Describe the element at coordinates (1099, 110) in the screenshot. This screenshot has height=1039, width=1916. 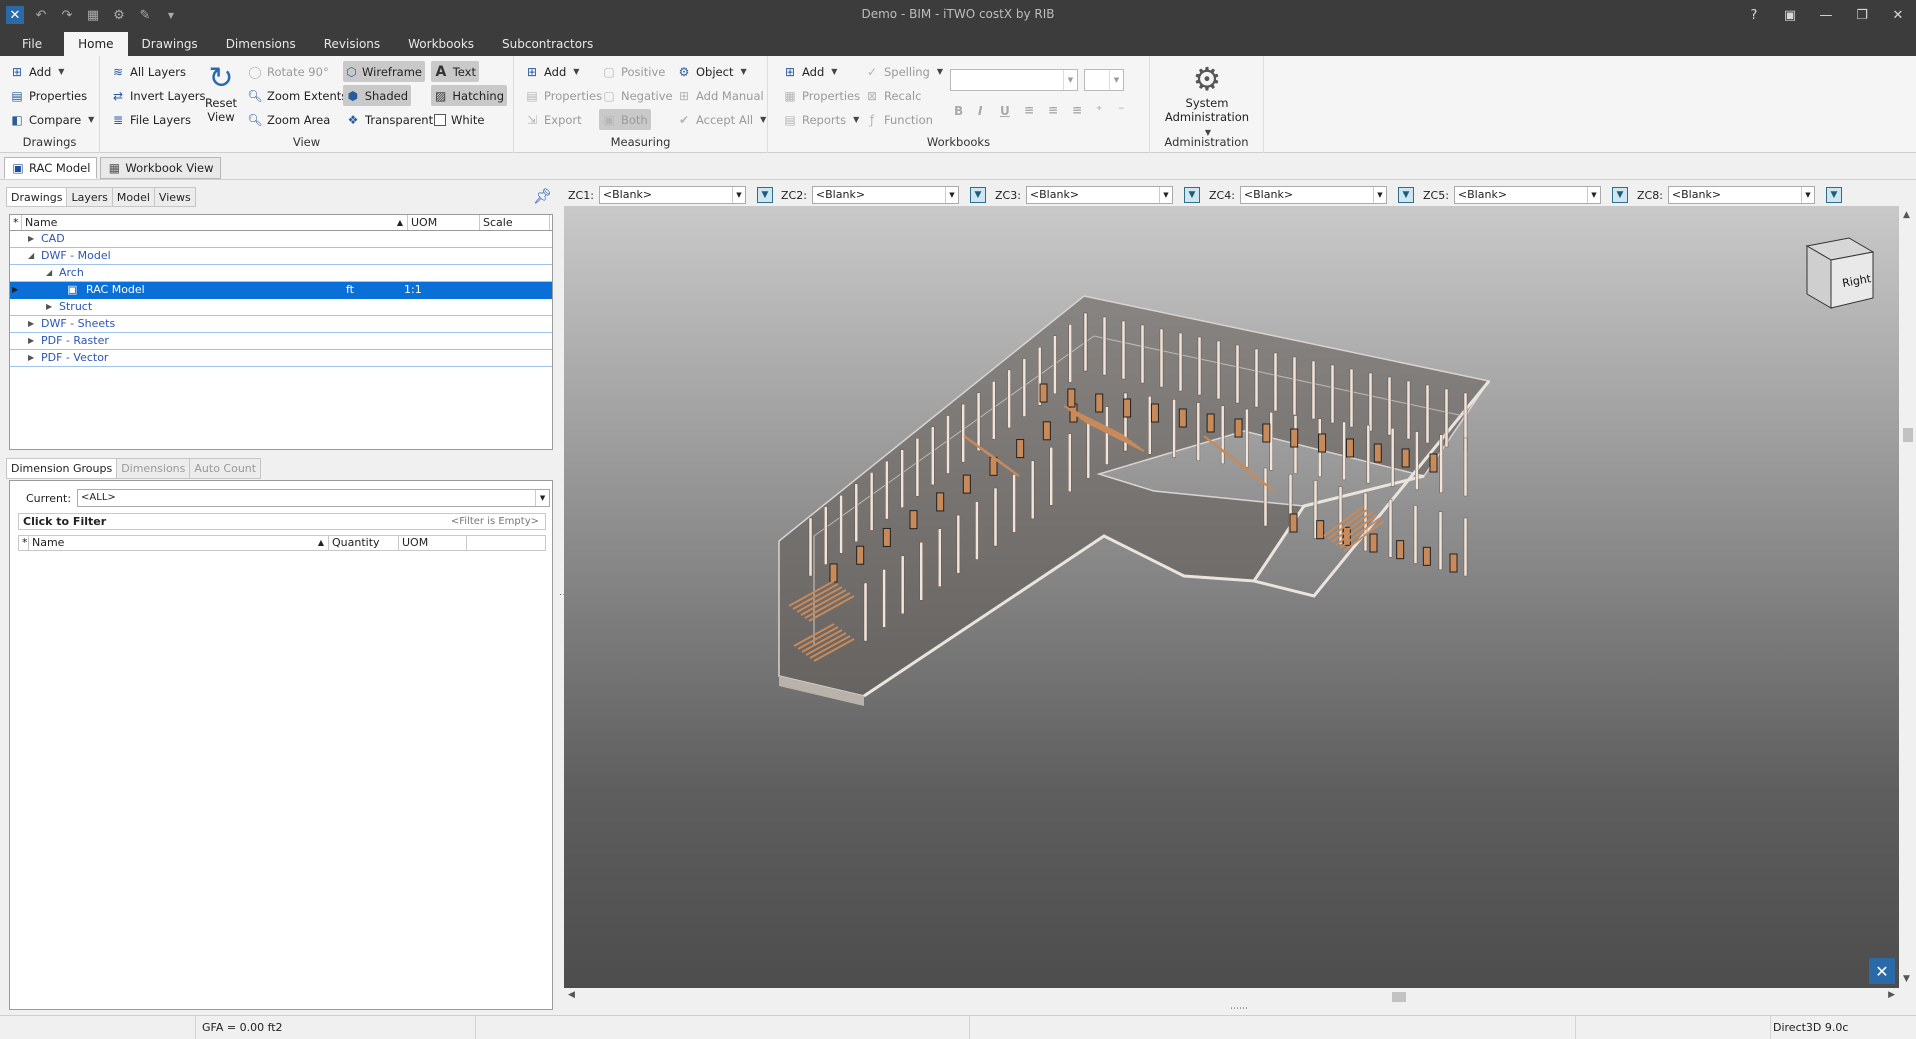
I see `decimal-increase-icon: ⁺` at that location.